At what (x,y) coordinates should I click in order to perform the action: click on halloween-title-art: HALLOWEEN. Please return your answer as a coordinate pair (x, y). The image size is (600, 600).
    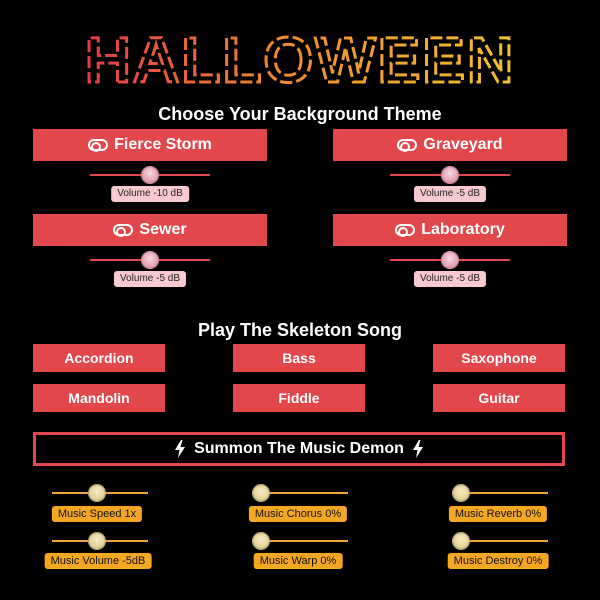
    Looking at the image, I should click on (299, 60).